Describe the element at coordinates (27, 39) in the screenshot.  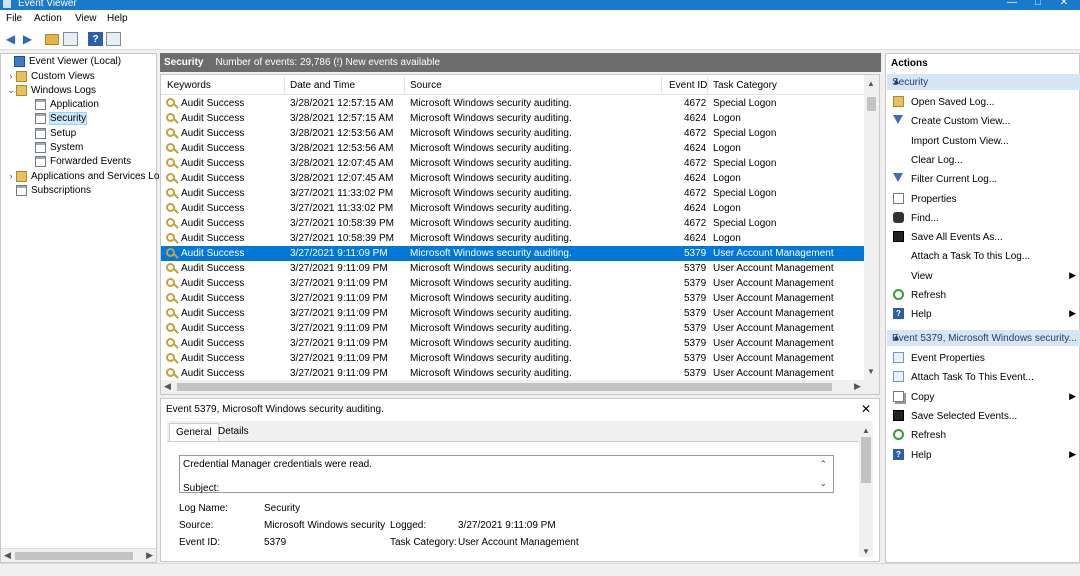
I see `forward-arrow-icon: ▶` at that location.